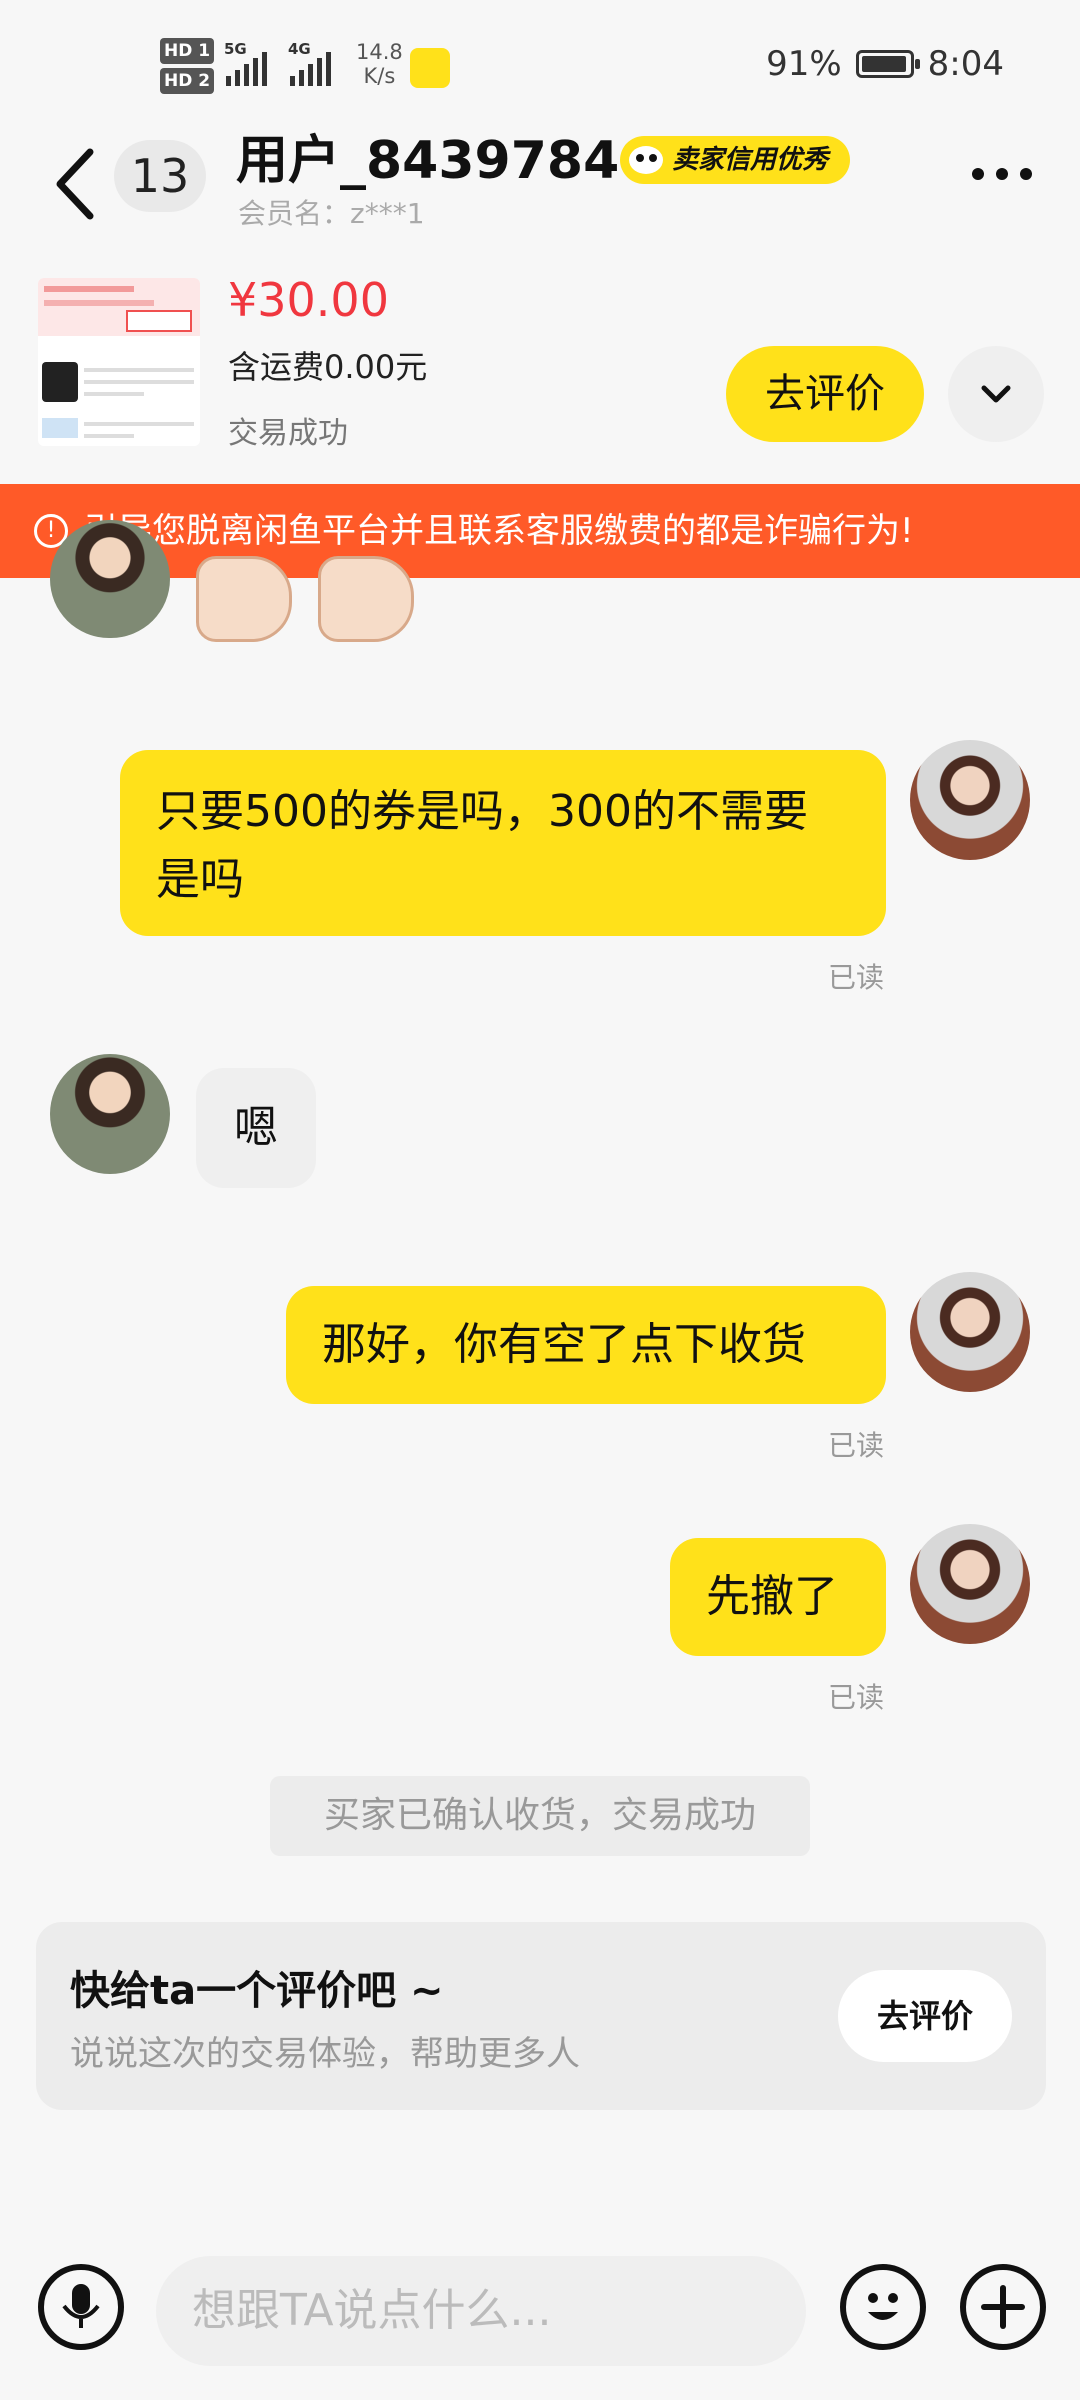 Image resolution: width=1080 pixels, height=2400 pixels. I want to click on credit-badge-label: 卖家信用优秀, so click(750, 160).